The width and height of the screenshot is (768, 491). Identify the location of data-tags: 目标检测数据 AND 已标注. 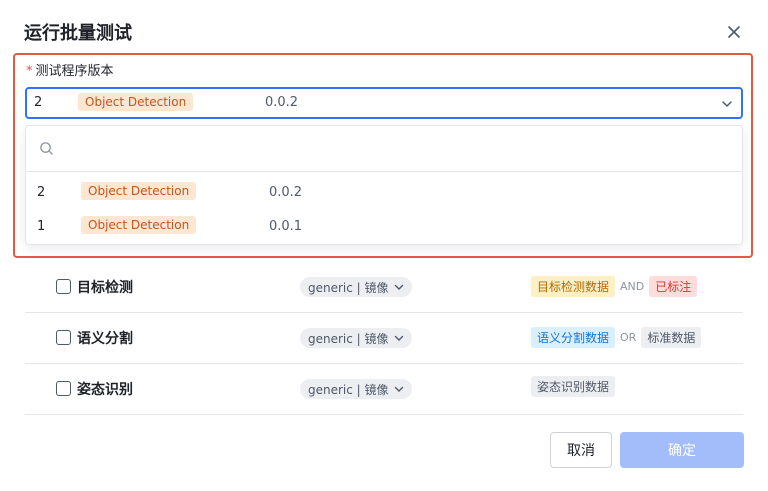
(614, 286).